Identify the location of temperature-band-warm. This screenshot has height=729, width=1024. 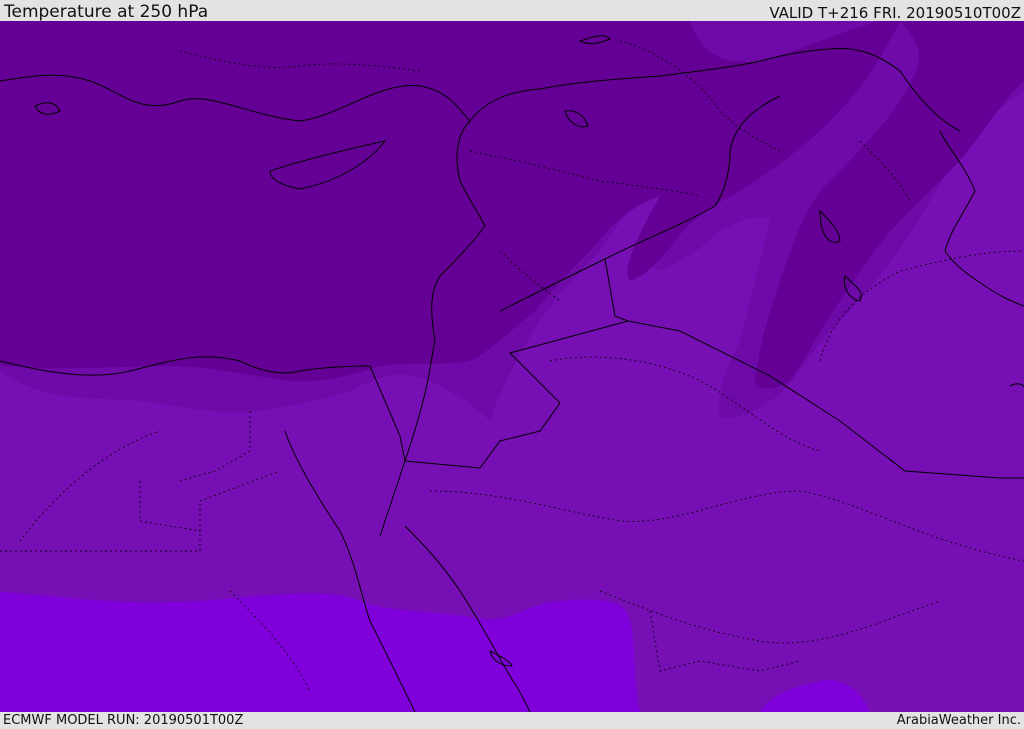
(320, 652).